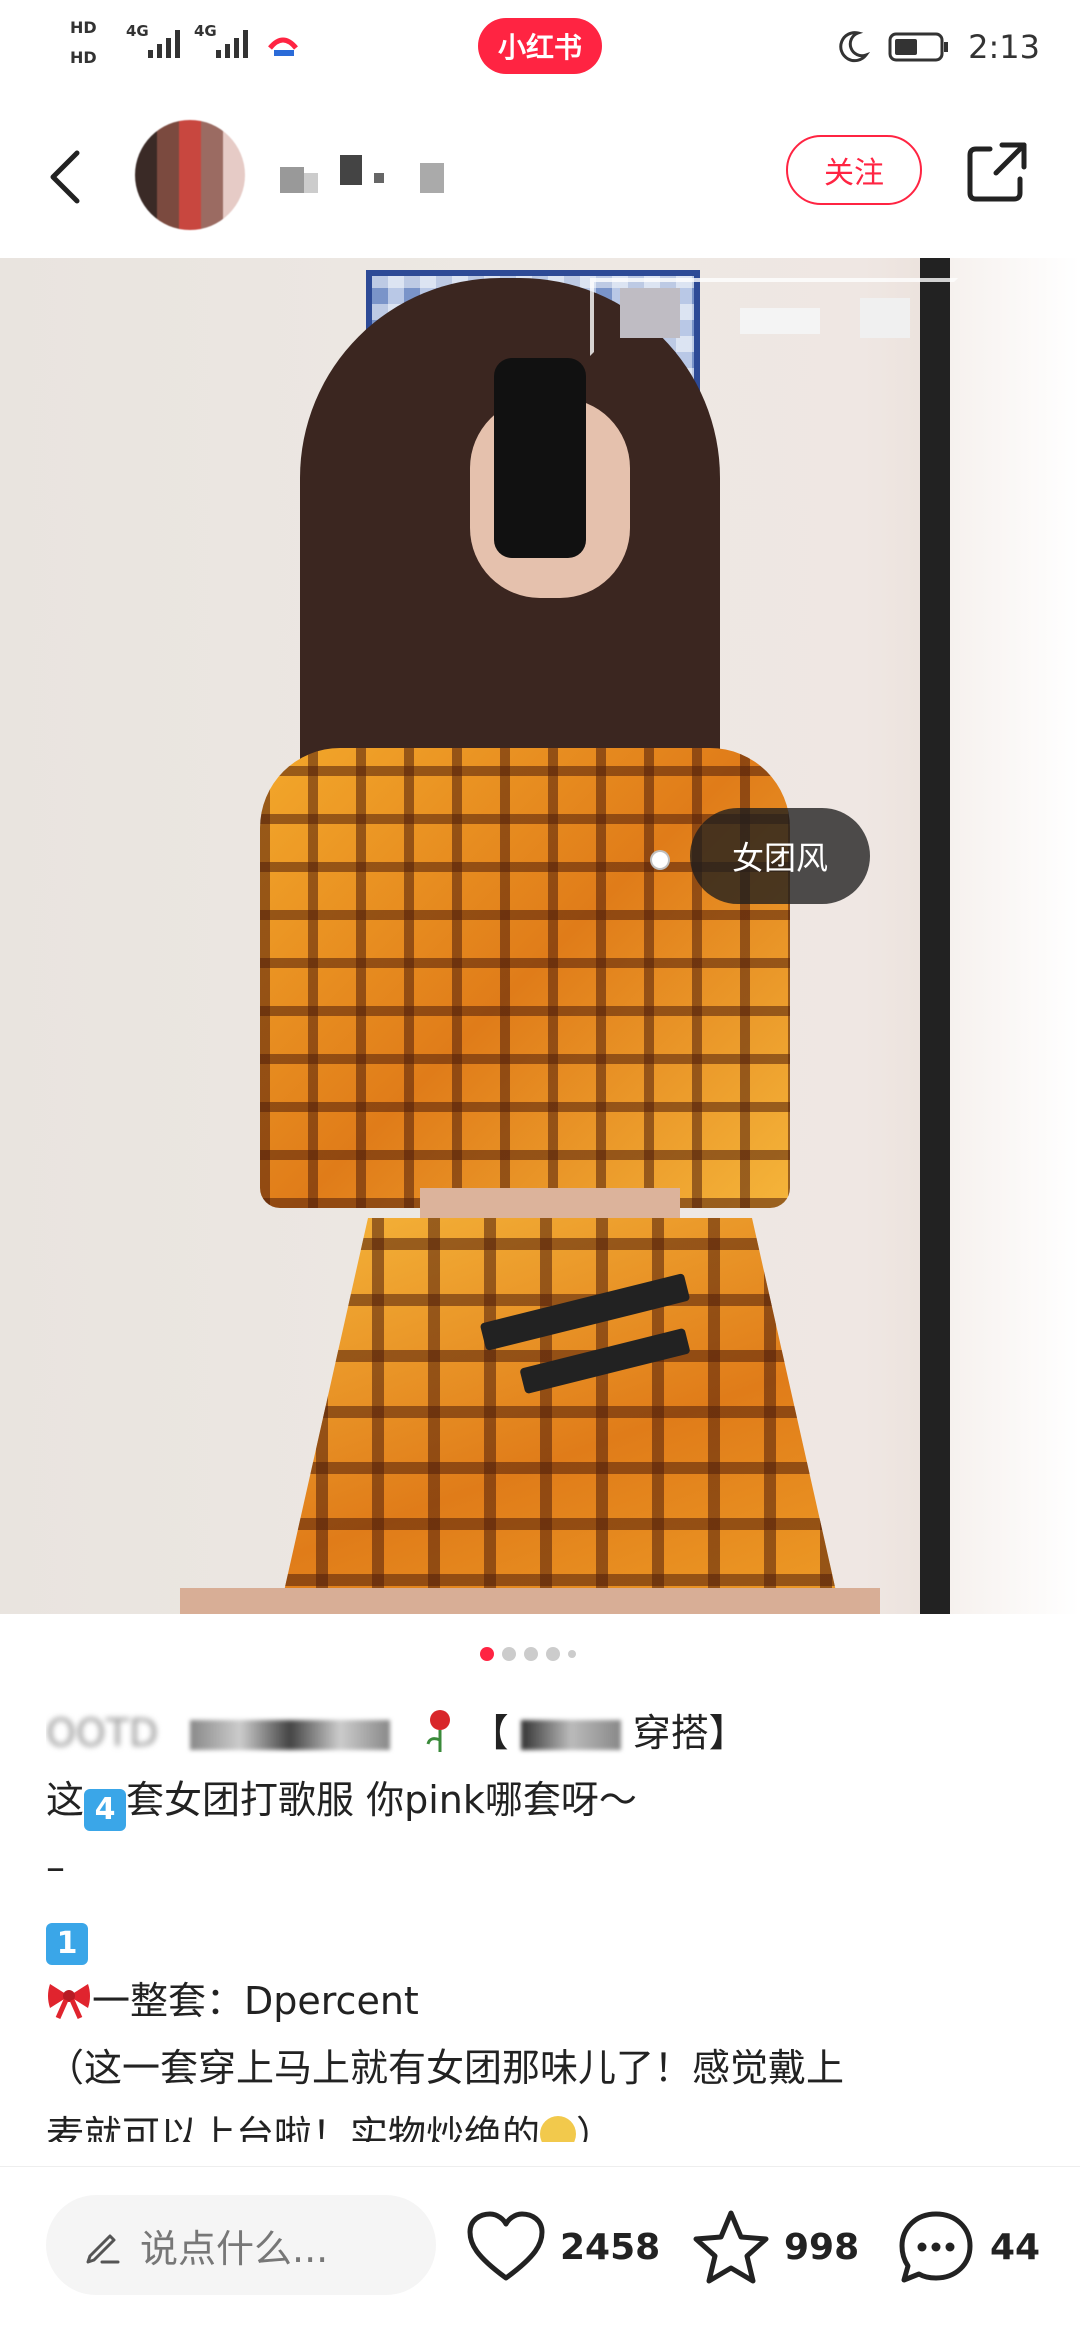 The width and height of the screenshot is (1080, 2341). What do you see at coordinates (541, 1934) in the screenshot?
I see `post-line-3: 1` at bounding box center [541, 1934].